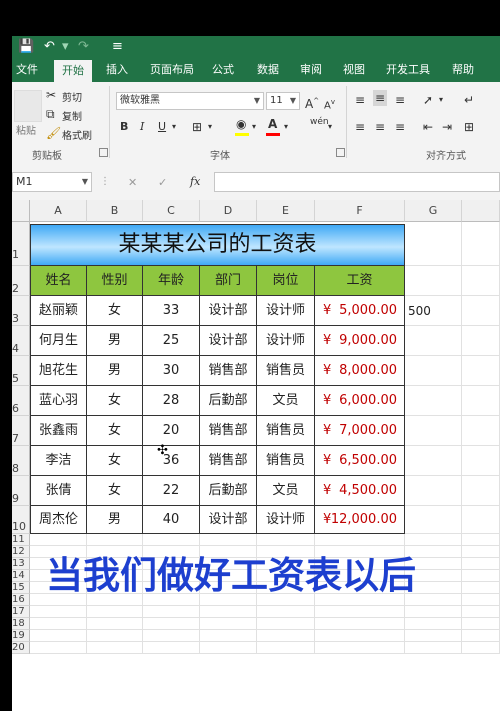 Image resolution: width=500 pixels, height=711 pixels. What do you see at coordinates (171, 431) in the screenshot?
I see `table-cell: 20` at bounding box center [171, 431].